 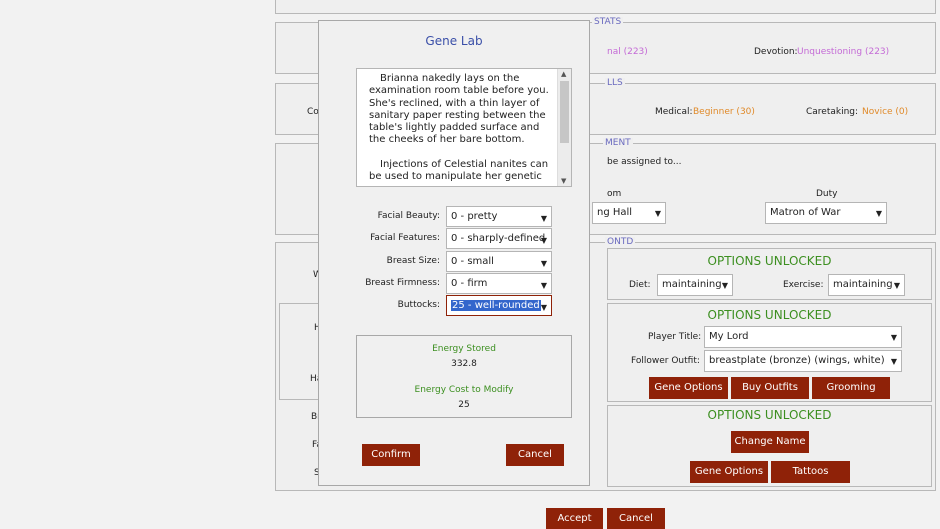 I want to click on duty-header: Duty, so click(x=827, y=194).